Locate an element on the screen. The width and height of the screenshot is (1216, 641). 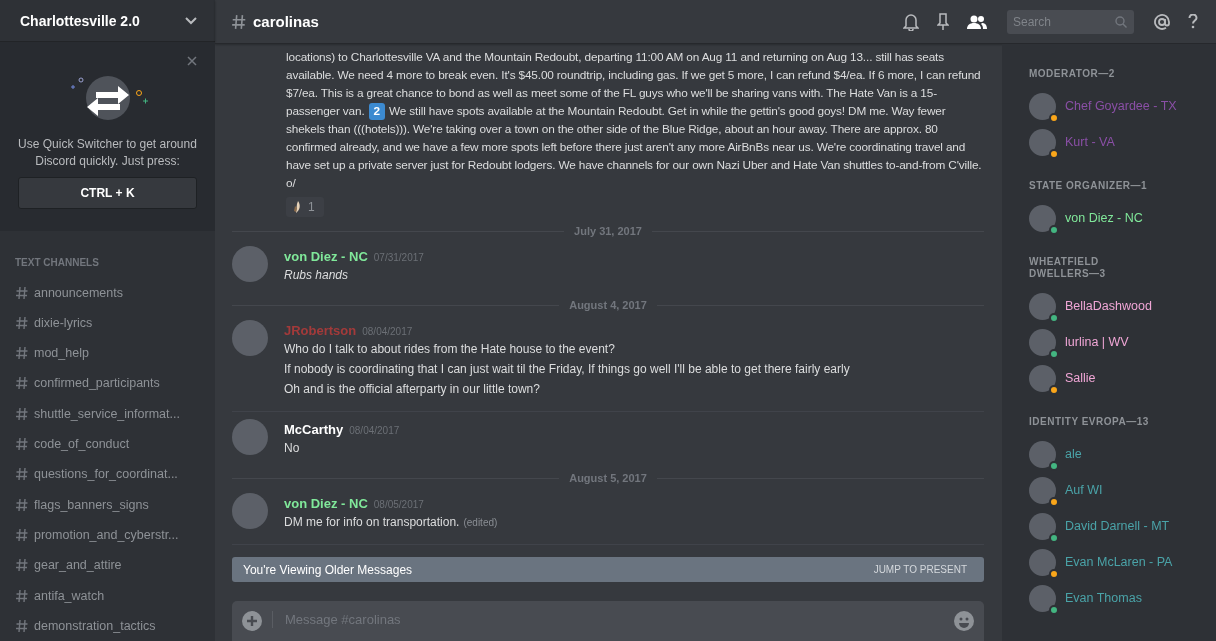
channel-category-heading: TEXT CHANNELS is located at coordinates (57, 263).